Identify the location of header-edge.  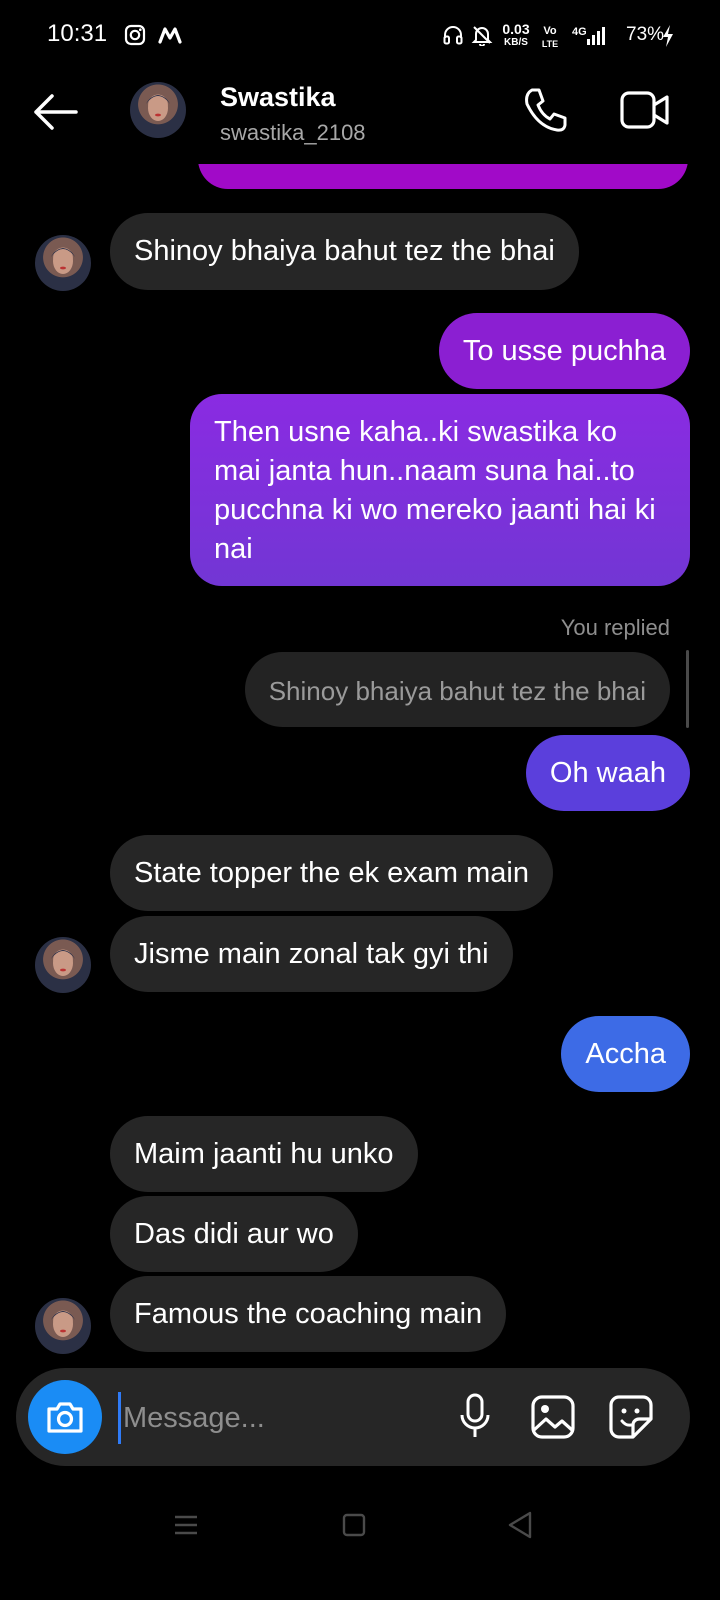
(360, 157).